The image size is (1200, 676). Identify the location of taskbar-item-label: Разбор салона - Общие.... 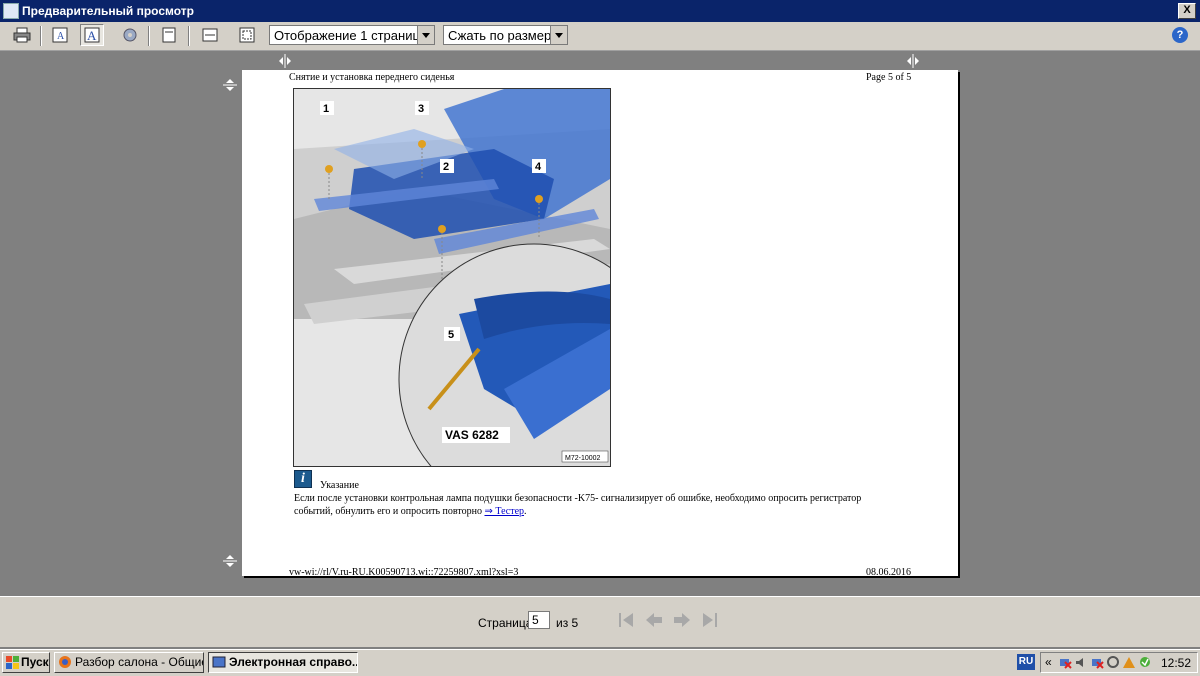
(139, 662).